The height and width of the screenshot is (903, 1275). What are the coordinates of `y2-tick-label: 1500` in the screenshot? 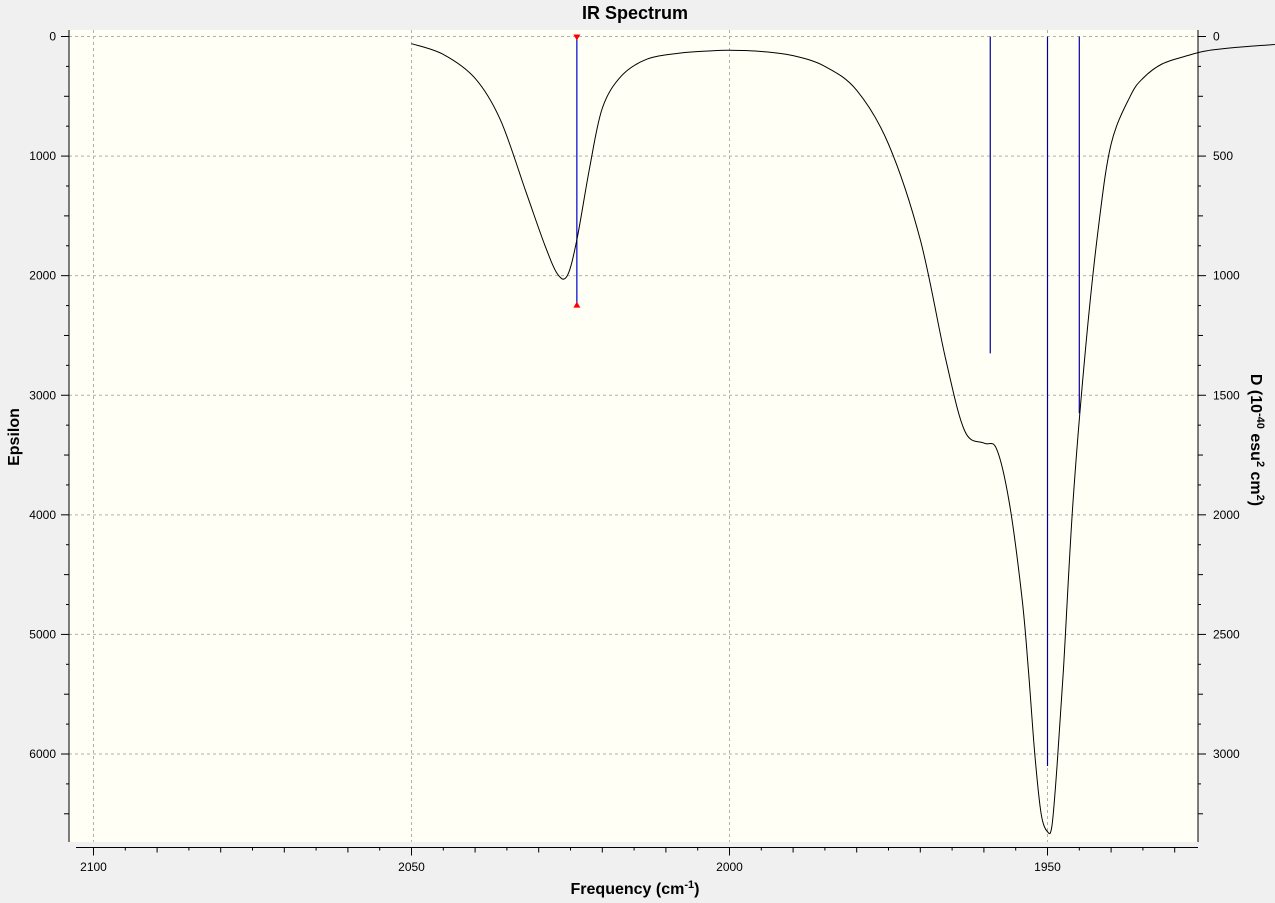 It's located at (1226, 395).